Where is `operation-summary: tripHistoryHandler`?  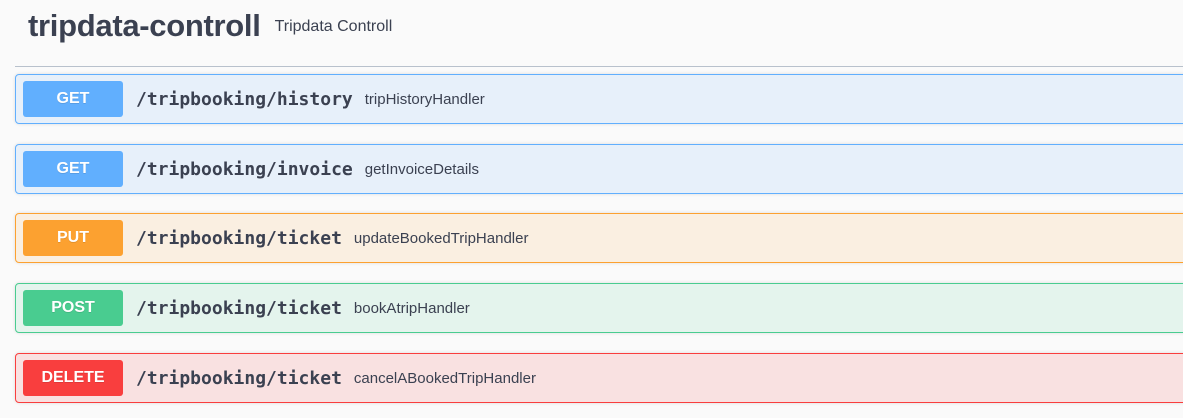
operation-summary: tripHistoryHandler is located at coordinates (424, 99).